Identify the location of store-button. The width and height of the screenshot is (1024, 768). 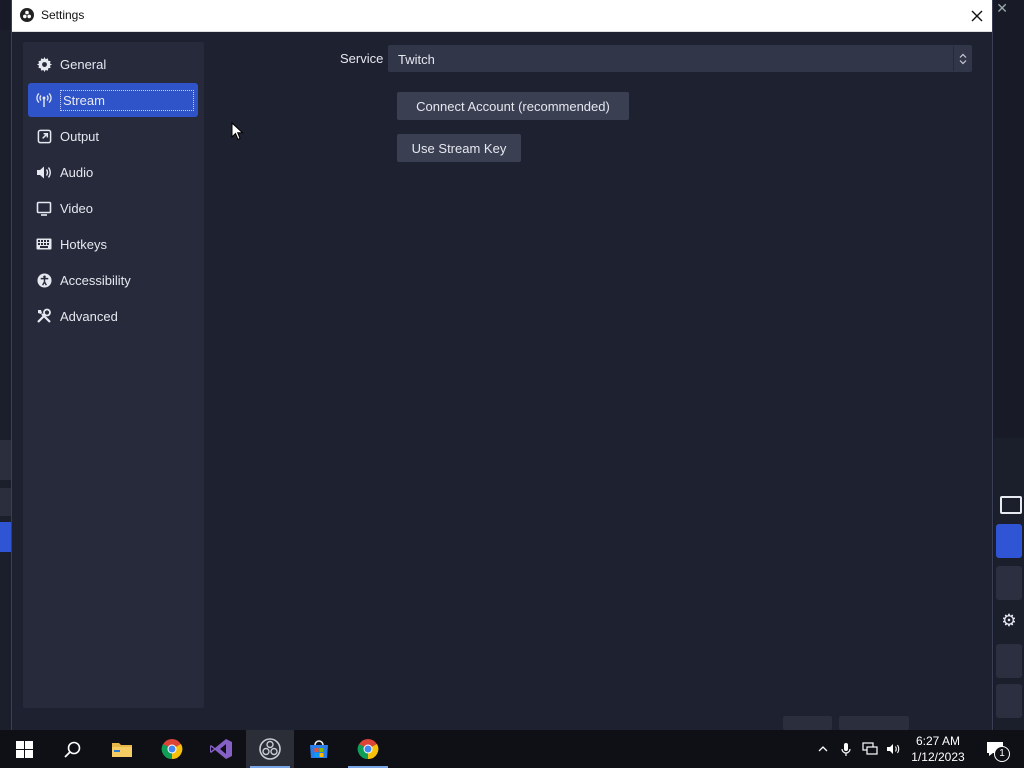
(319, 749).